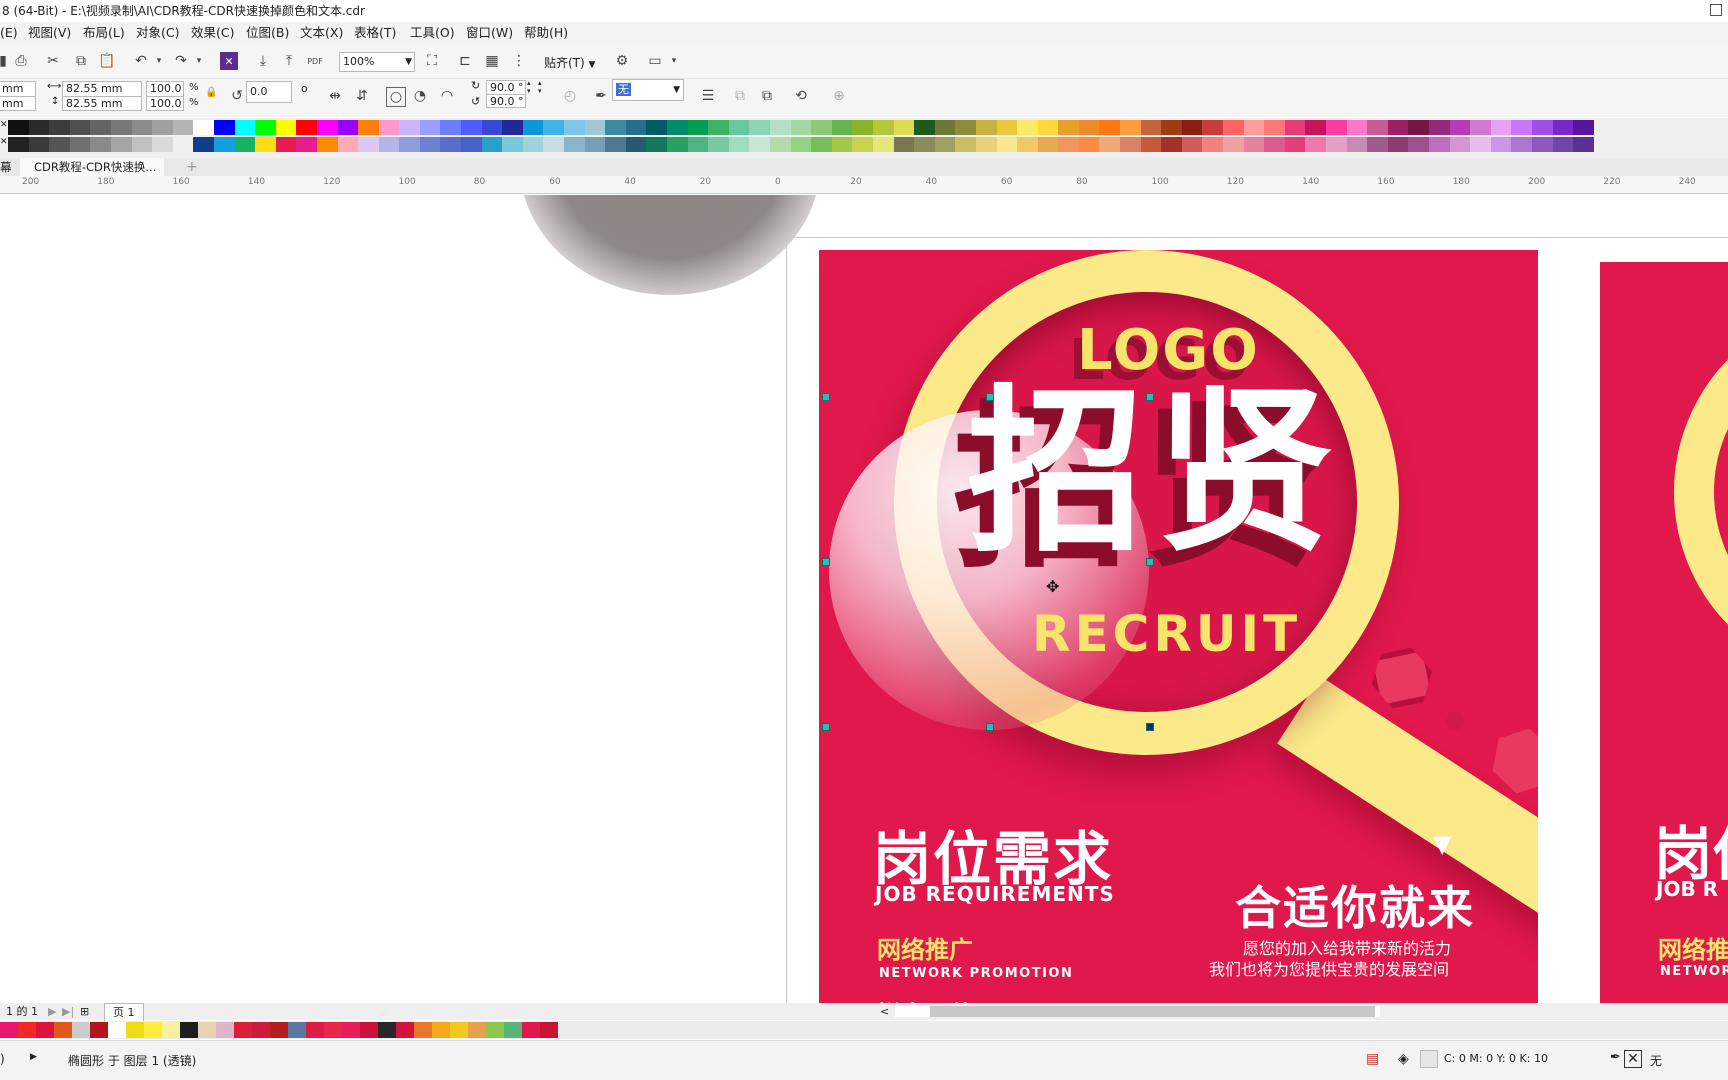  Describe the element at coordinates (546, 33) in the screenshot. I see `menu-help: 帮助(H)` at that location.